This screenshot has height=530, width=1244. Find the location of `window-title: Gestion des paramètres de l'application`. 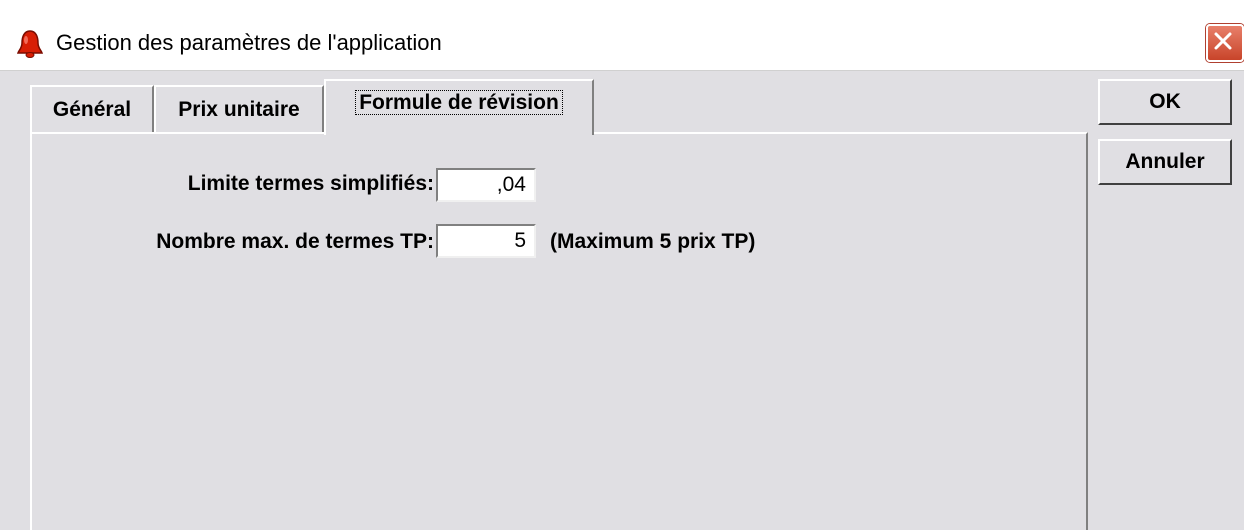

window-title: Gestion des paramètres de l'application is located at coordinates (249, 42).